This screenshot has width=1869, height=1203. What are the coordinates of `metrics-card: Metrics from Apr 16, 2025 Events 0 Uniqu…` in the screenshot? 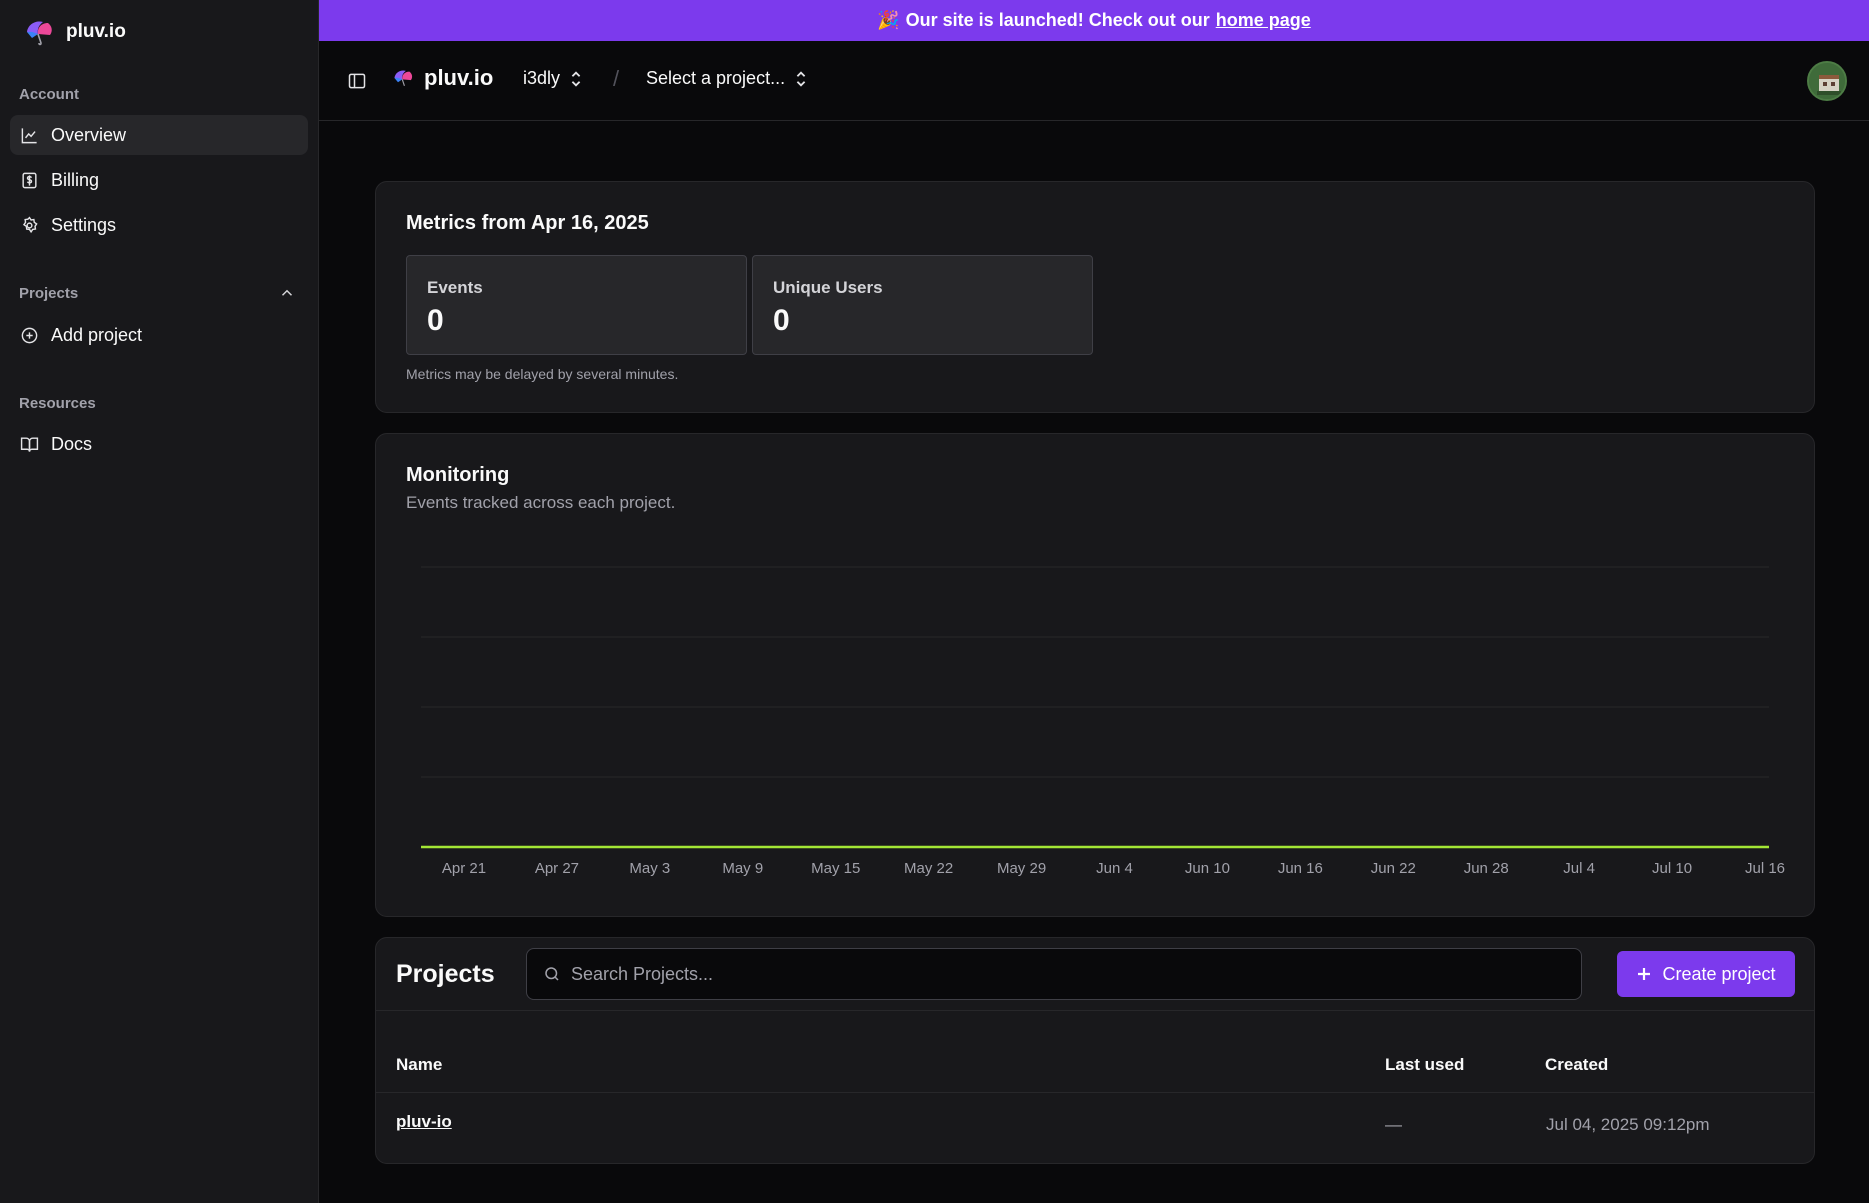 It's located at (1095, 297).